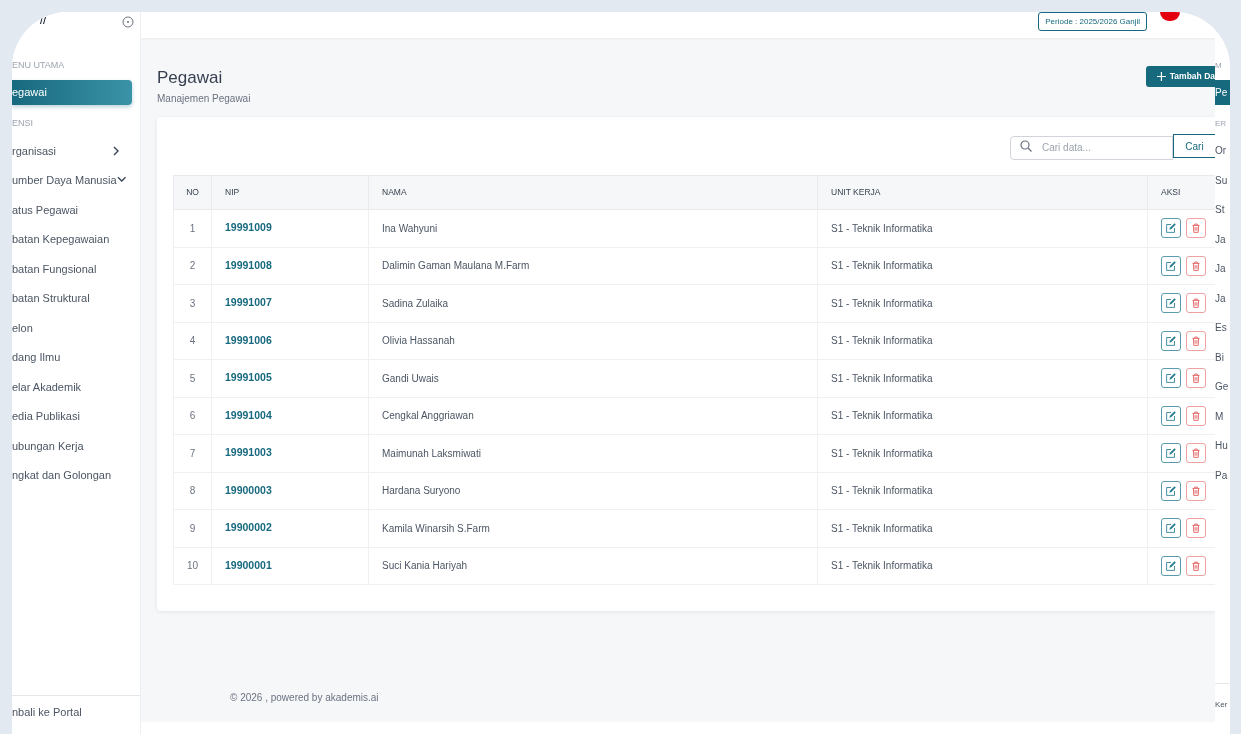 This screenshot has height=734, width=1241. Describe the element at coordinates (1219, 66) in the screenshot. I see `section-heading: M` at that location.